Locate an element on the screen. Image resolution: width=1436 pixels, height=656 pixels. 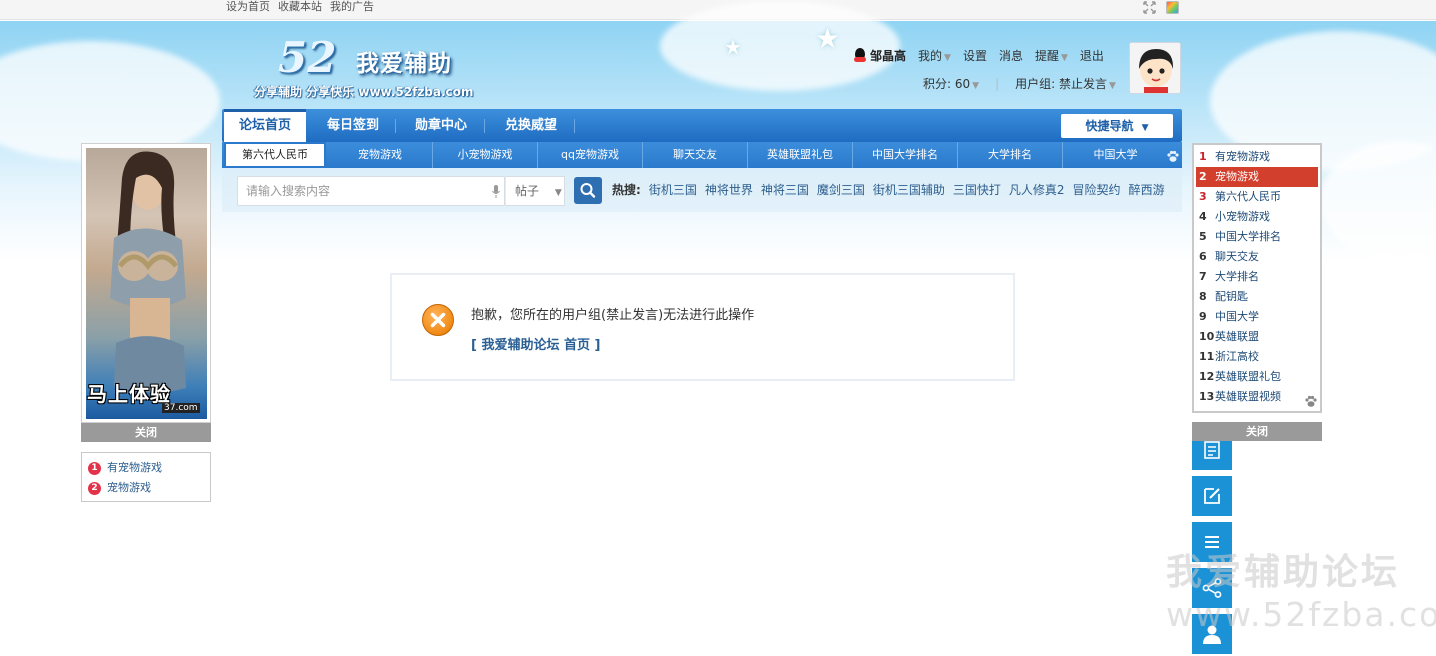
list-item: 11 浙江高校 is located at coordinates (1257, 357).